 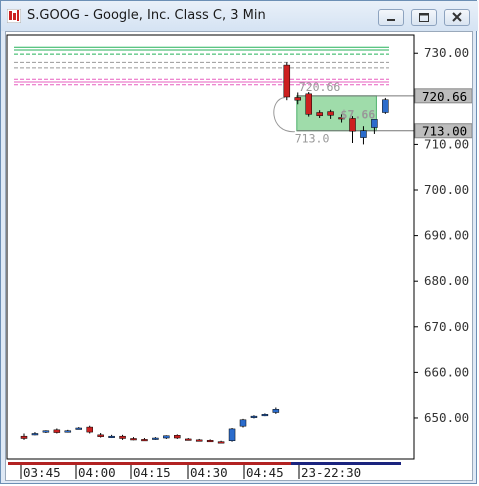 What do you see at coordinates (320, 87) in the screenshot?
I see `upper-ghost-label: 720.66` at bounding box center [320, 87].